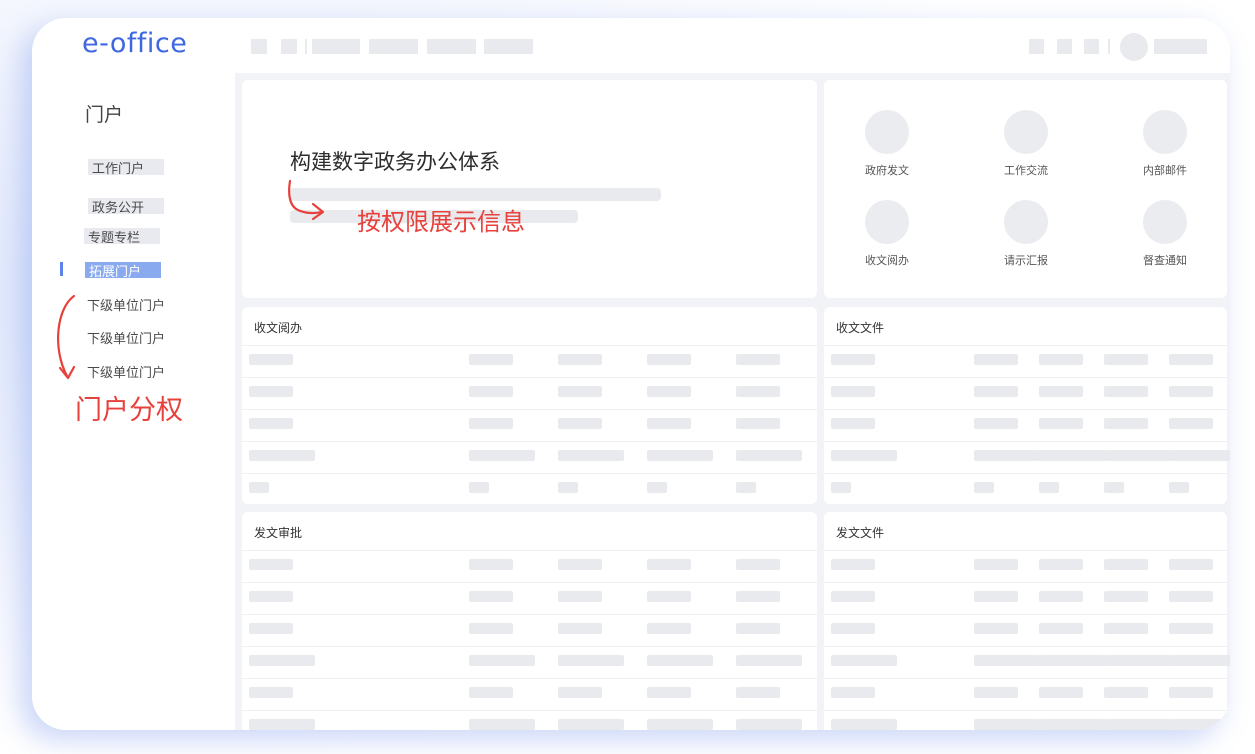  What do you see at coordinates (118, 169) in the screenshot?
I see `sidebar-item-label: 工作门户` at bounding box center [118, 169].